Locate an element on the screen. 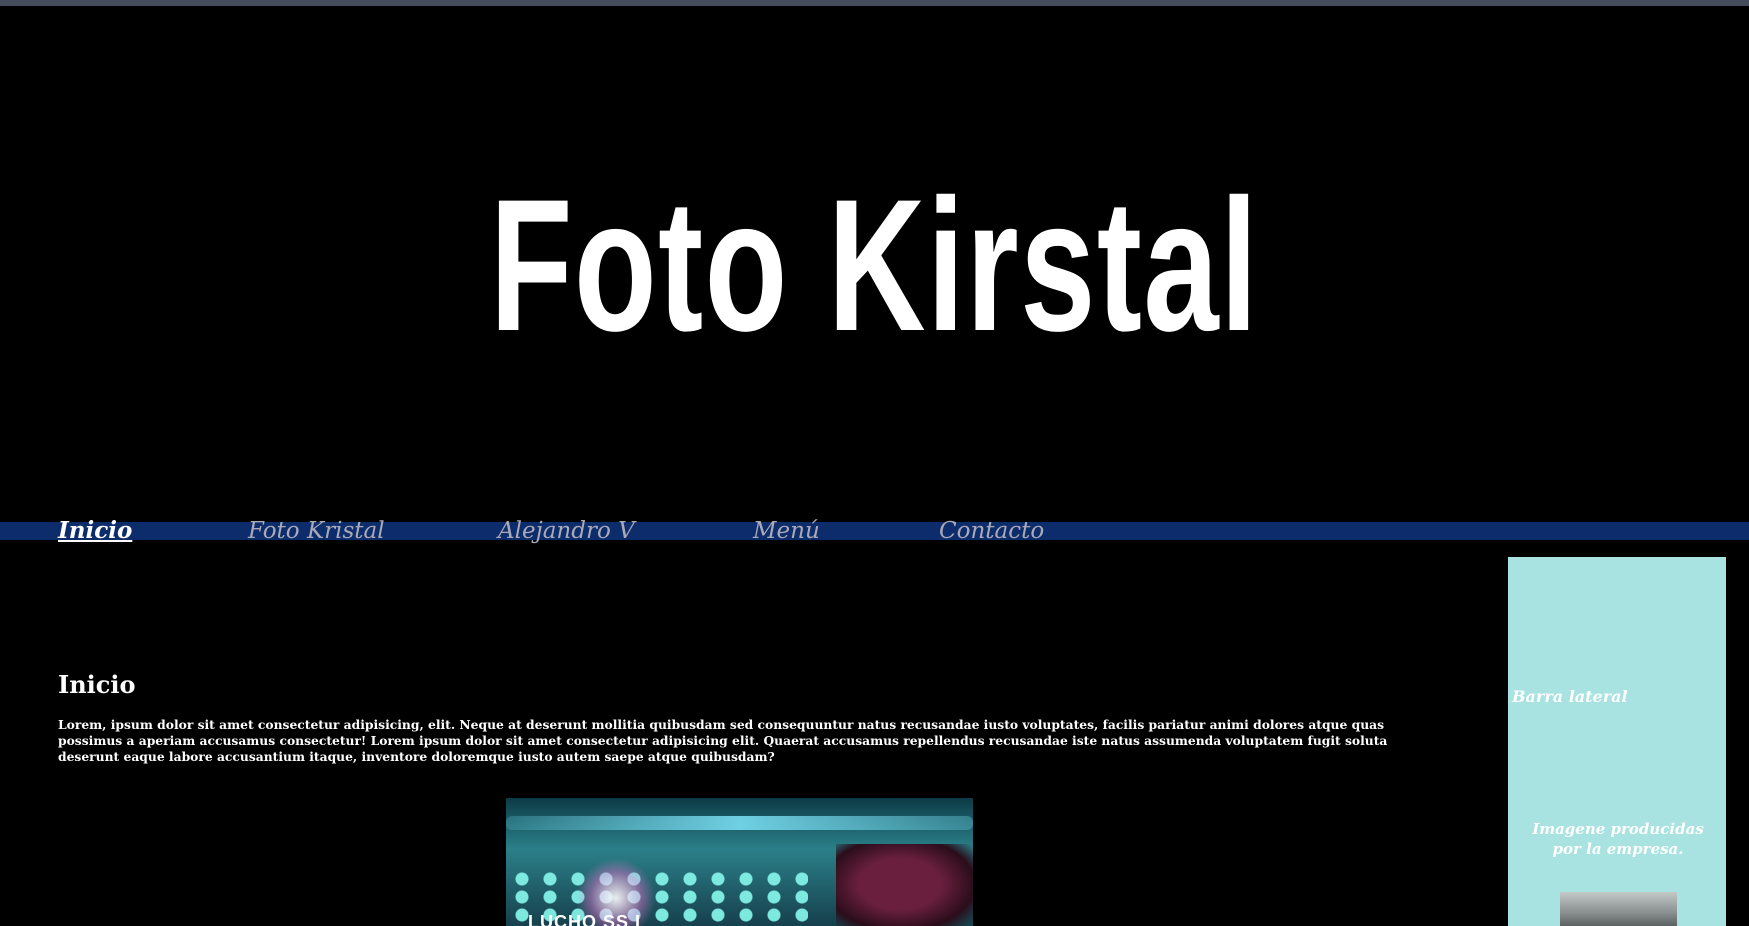  nav-item-alejandro-v: Alejandro V is located at coordinates (566, 531).